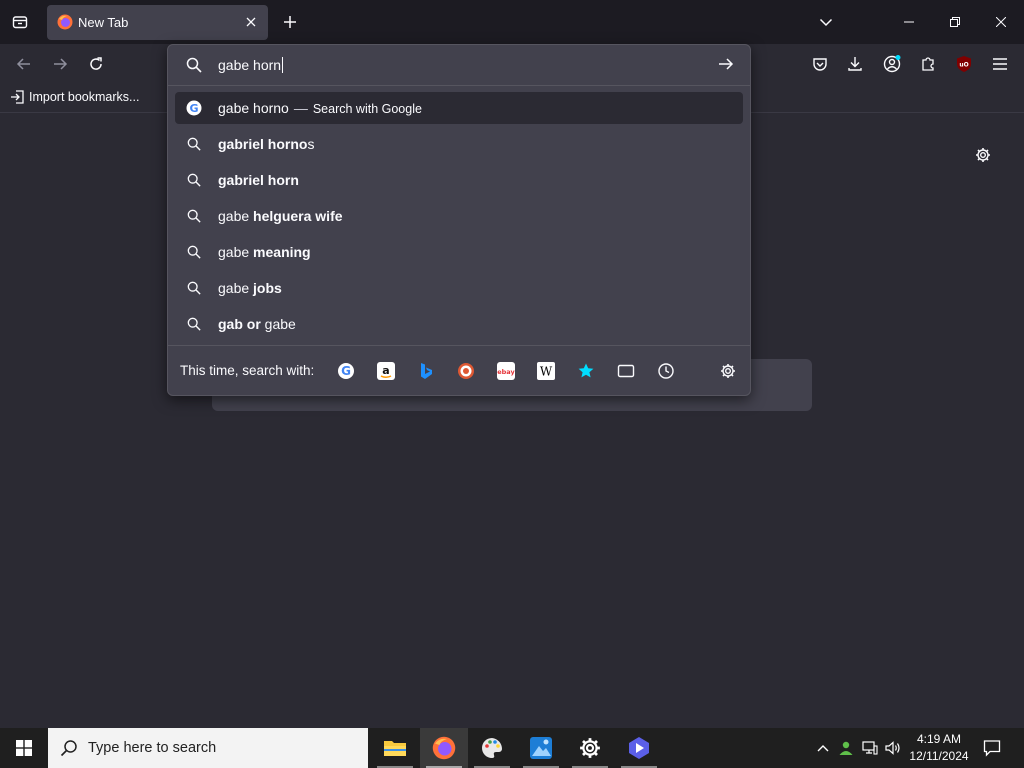  Describe the element at coordinates (893, 748) in the screenshot. I see `volume-tray-icon` at that location.